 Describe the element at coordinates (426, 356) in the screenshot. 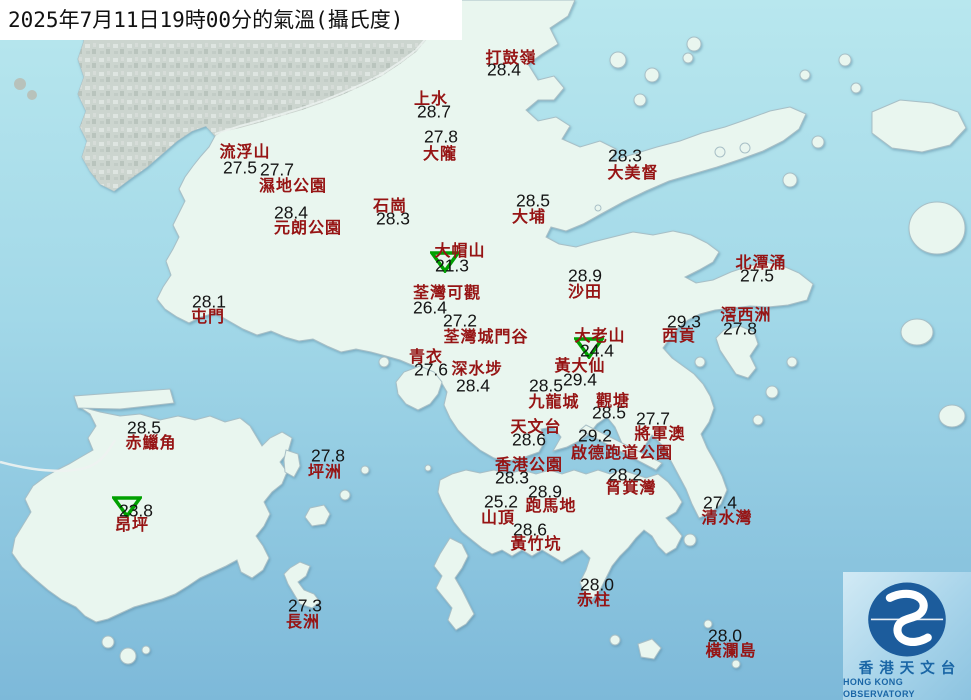

I see `station-name: 青衣` at that location.